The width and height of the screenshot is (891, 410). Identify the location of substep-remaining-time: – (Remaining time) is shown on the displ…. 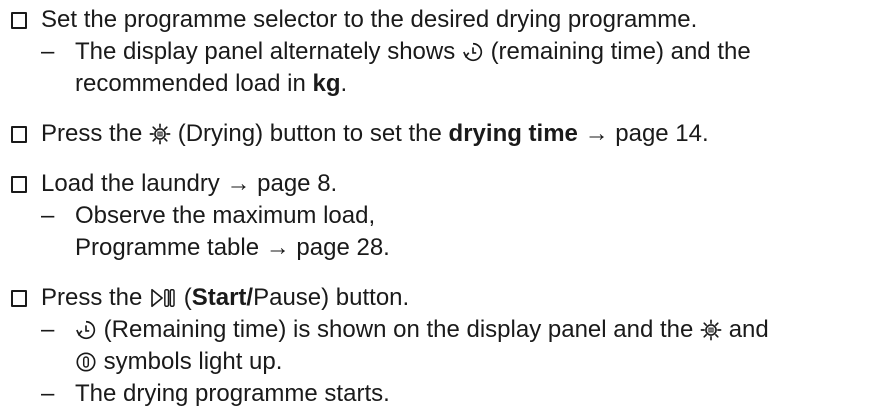
(466, 346).